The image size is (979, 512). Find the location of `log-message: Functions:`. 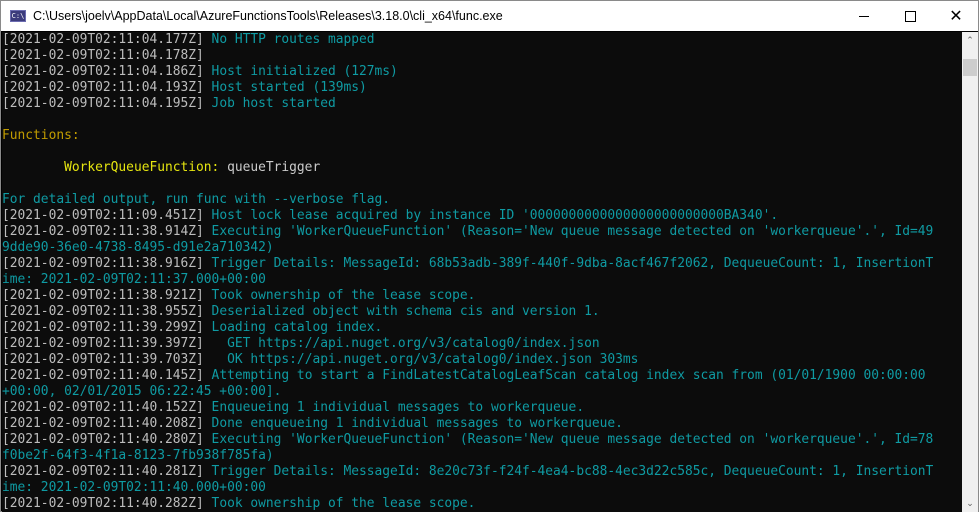

log-message: Functions: is located at coordinates (41, 135).